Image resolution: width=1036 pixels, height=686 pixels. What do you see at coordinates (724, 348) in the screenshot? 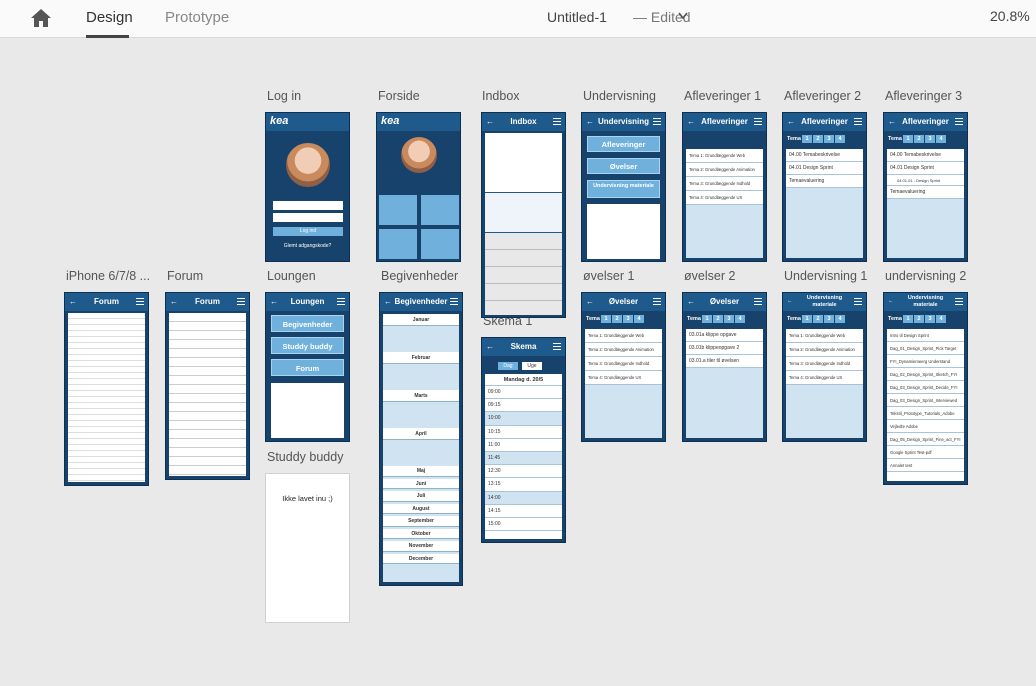
I see `list-item: 03.01b klippeopgave 2` at bounding box center [724, 348].